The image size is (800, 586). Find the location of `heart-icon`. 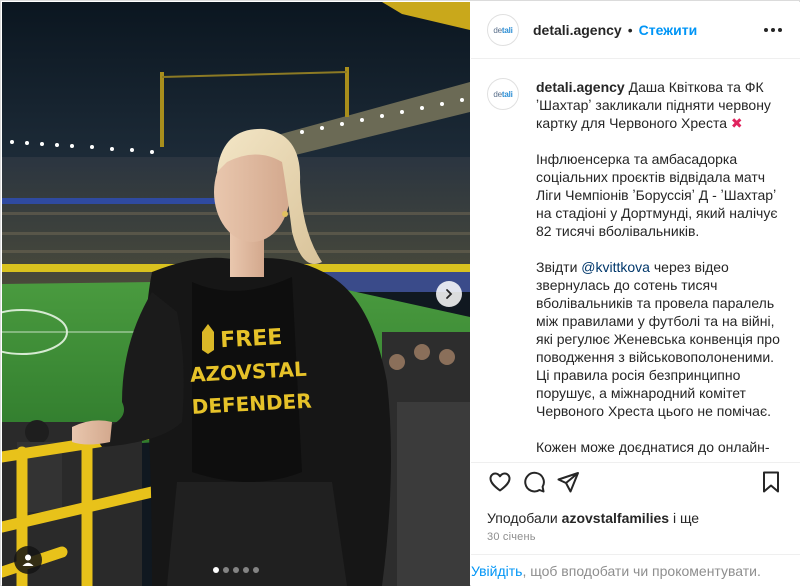

heart-icon is located at coordinates (500, 481).